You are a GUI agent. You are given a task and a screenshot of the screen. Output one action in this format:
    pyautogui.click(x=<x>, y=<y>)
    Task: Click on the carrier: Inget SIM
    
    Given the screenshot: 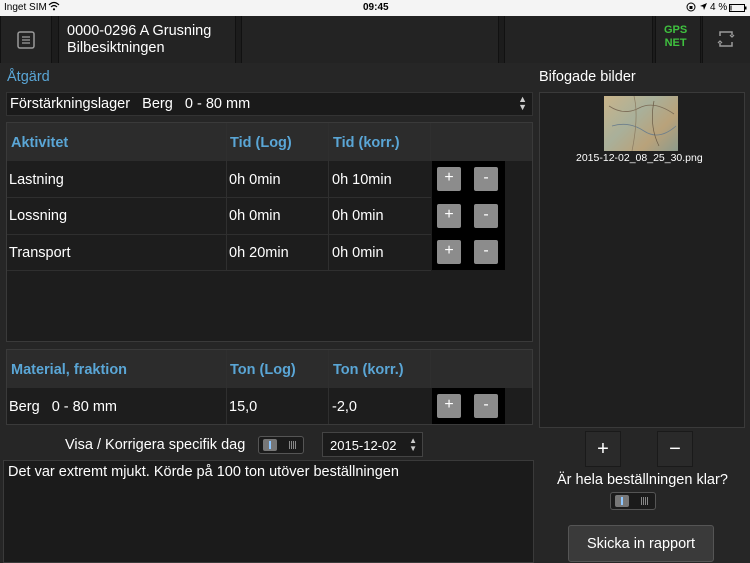 What is the action you would take?
    pyautogui.click(x=25, y=7)
    